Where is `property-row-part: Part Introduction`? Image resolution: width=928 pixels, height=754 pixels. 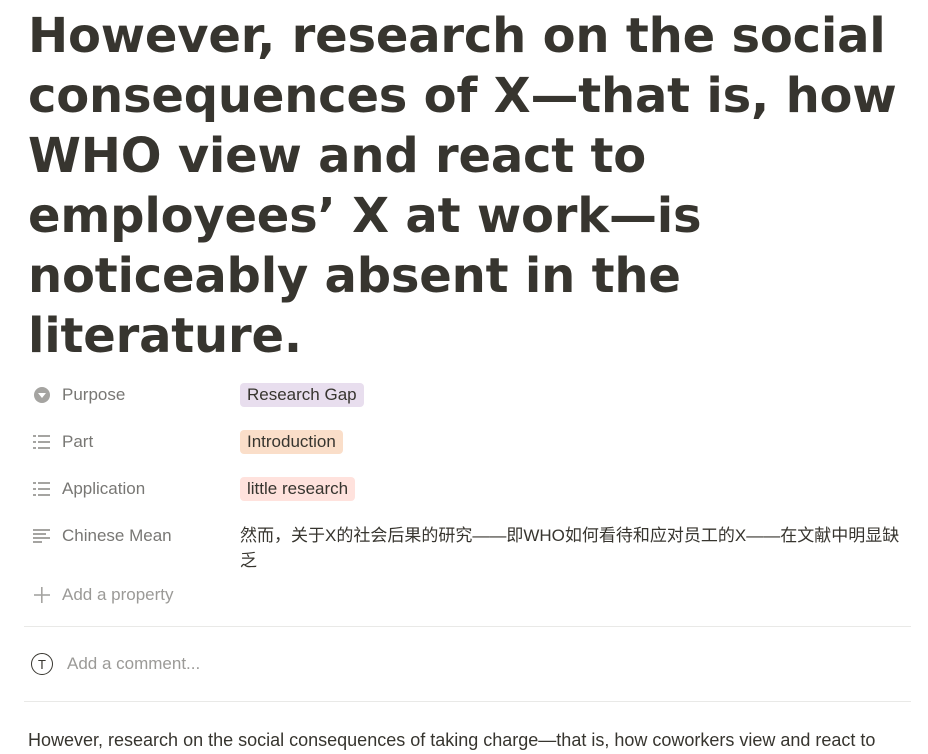 property-row-part: Part Introduction is located at coordinates (469, 446).